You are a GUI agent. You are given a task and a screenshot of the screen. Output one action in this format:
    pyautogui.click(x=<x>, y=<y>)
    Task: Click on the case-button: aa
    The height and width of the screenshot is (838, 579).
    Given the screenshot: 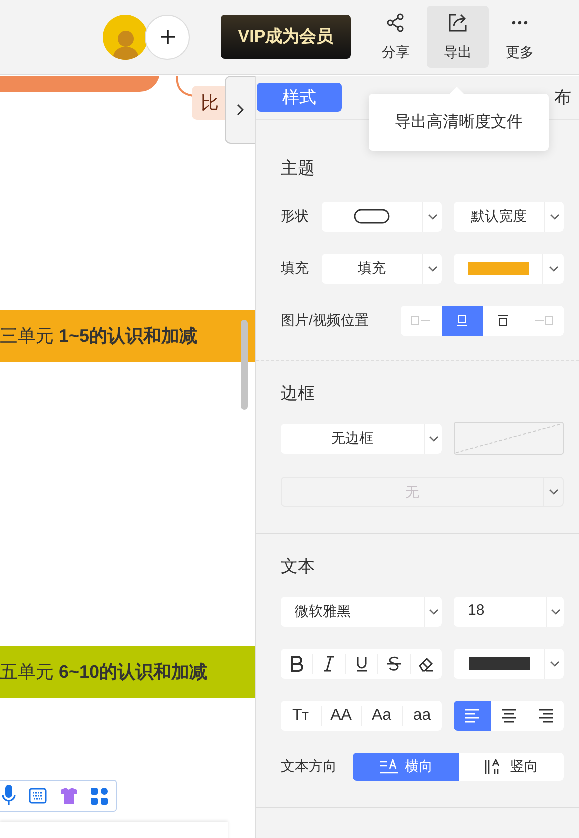 What is the action you would take?
    pyautogui.click(x=422, y=716)
    